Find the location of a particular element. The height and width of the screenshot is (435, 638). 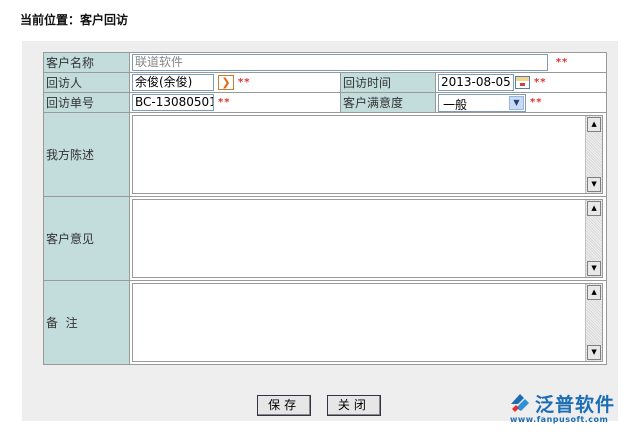

satisfaction-label: 客户满意度 is located at coordinates (388, 102).